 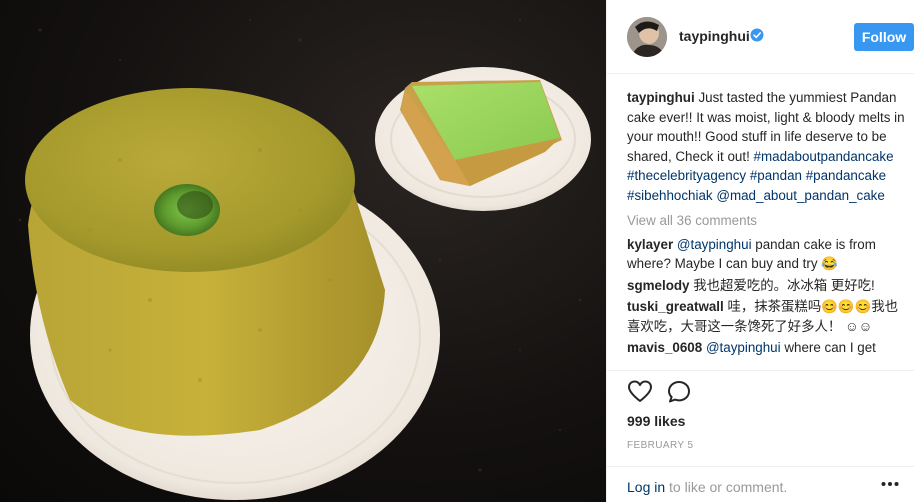 I want to click on comment-text: where can I get, so click(x=828, y=347).